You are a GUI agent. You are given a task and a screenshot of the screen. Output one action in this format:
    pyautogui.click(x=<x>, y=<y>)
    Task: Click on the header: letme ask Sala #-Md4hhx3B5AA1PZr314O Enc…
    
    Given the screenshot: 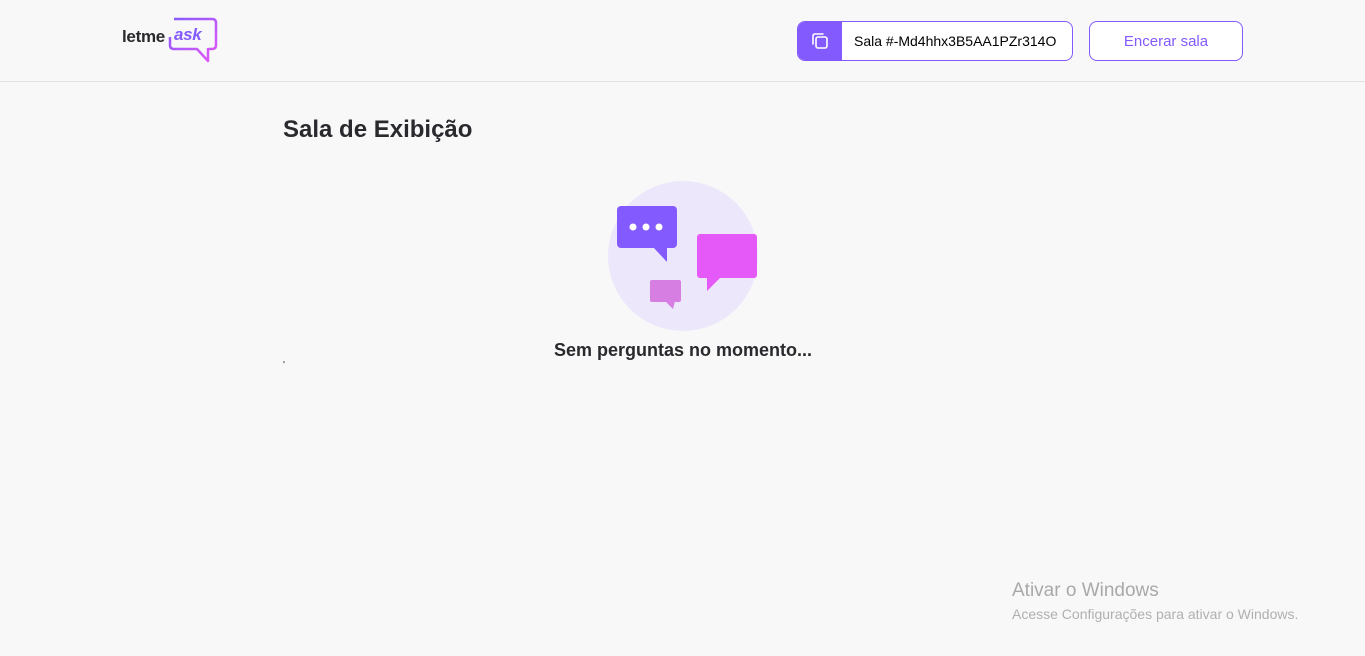 What is the action you would take?
    pyautogui.click(x=682, y=41)
    